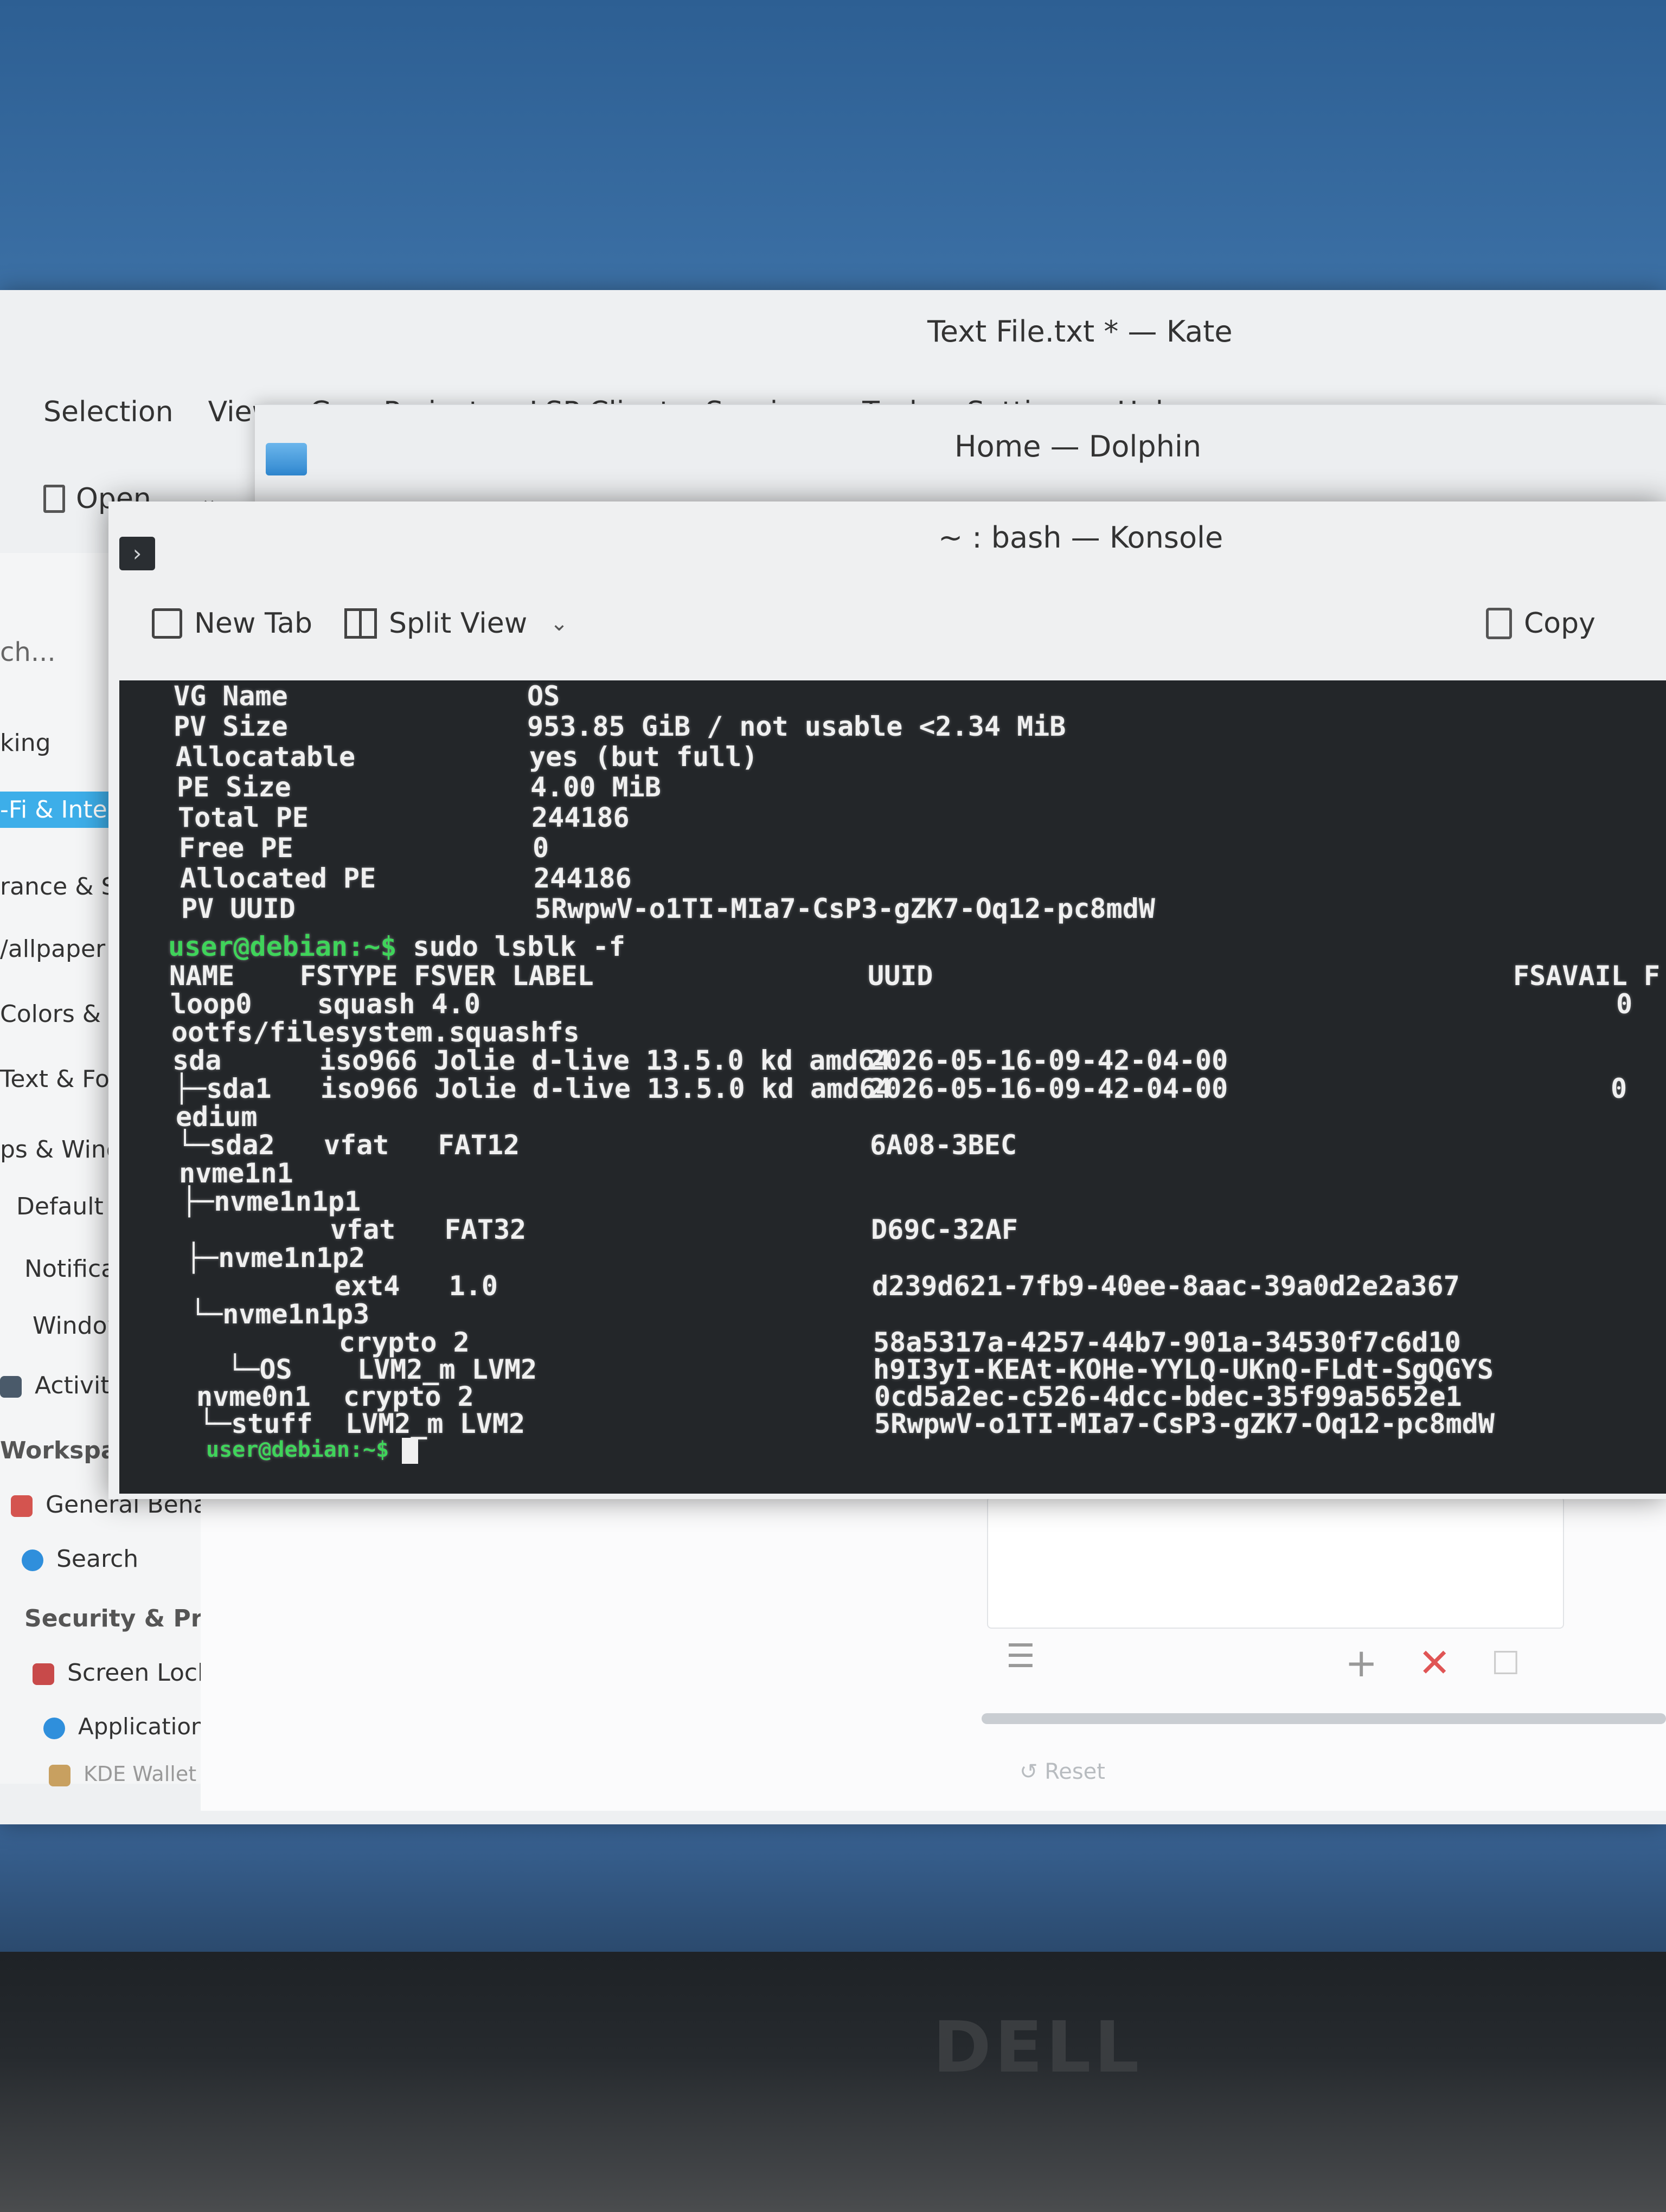 Image resolution: width=1666 pixels, height=2212 pixels. What do you see at coordinates (456, 623) in the screenshot?
I see `split-view-button: Split View ⌄` at bounding box center [456, 623].